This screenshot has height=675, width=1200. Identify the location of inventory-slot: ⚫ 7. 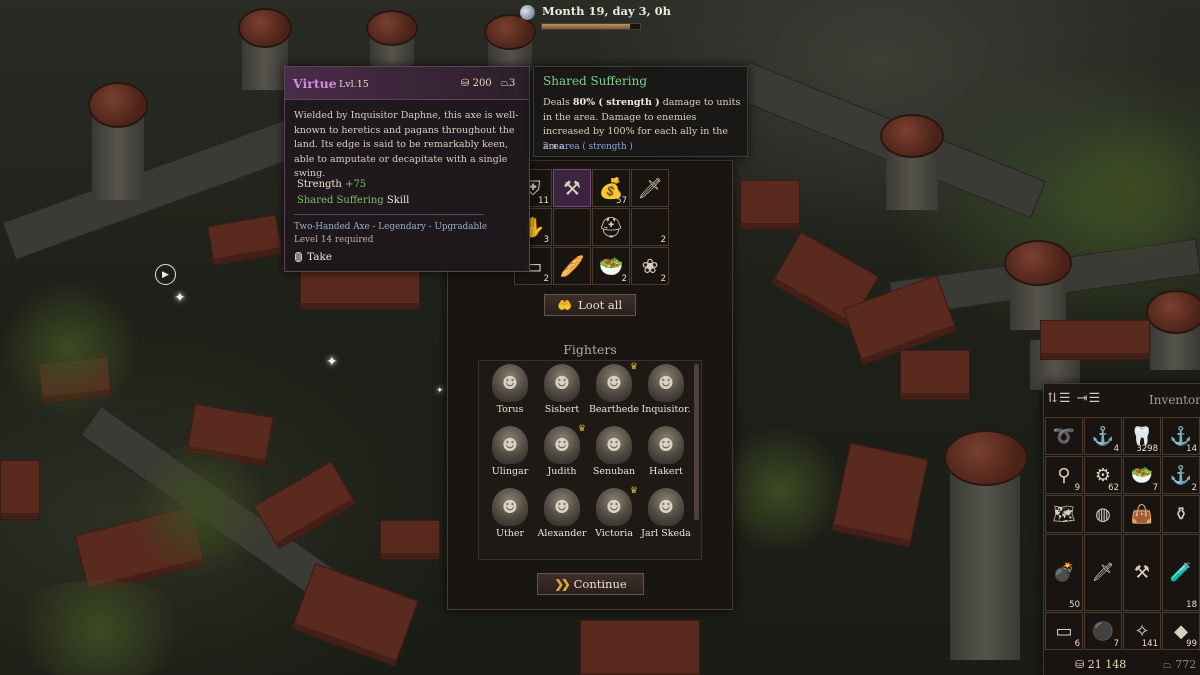
(1103, 631).